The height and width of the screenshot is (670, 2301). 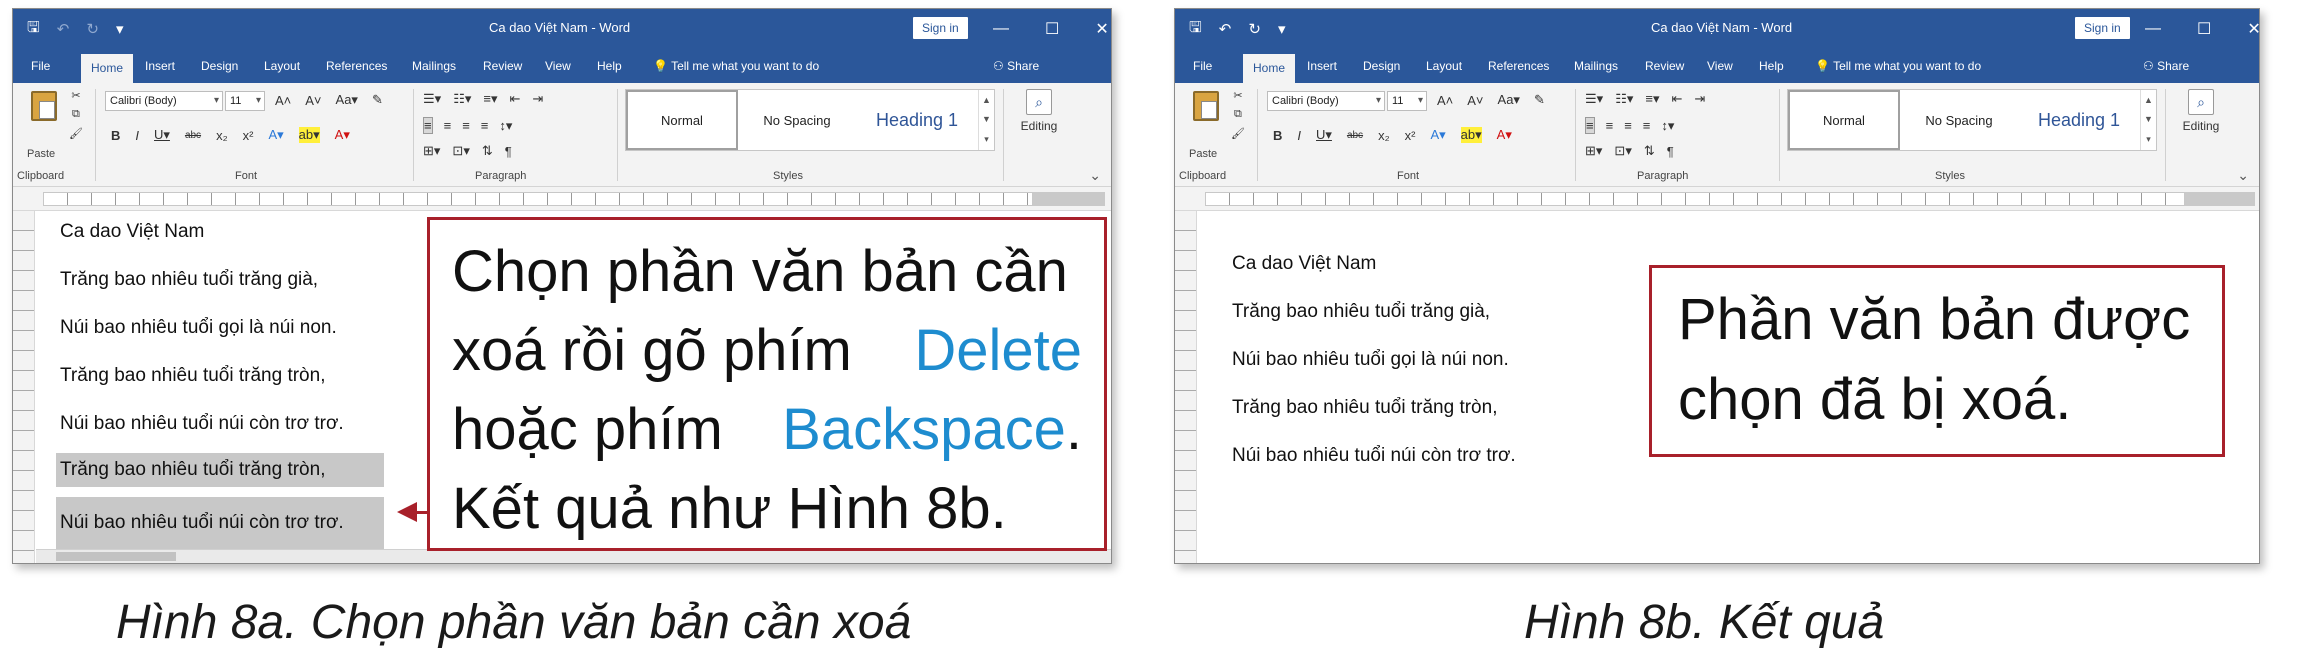 What do you see at coordinates (1225, 29) in the screenshot?
I see `undo-icon: ↶` at bounding box center [1225, 29].